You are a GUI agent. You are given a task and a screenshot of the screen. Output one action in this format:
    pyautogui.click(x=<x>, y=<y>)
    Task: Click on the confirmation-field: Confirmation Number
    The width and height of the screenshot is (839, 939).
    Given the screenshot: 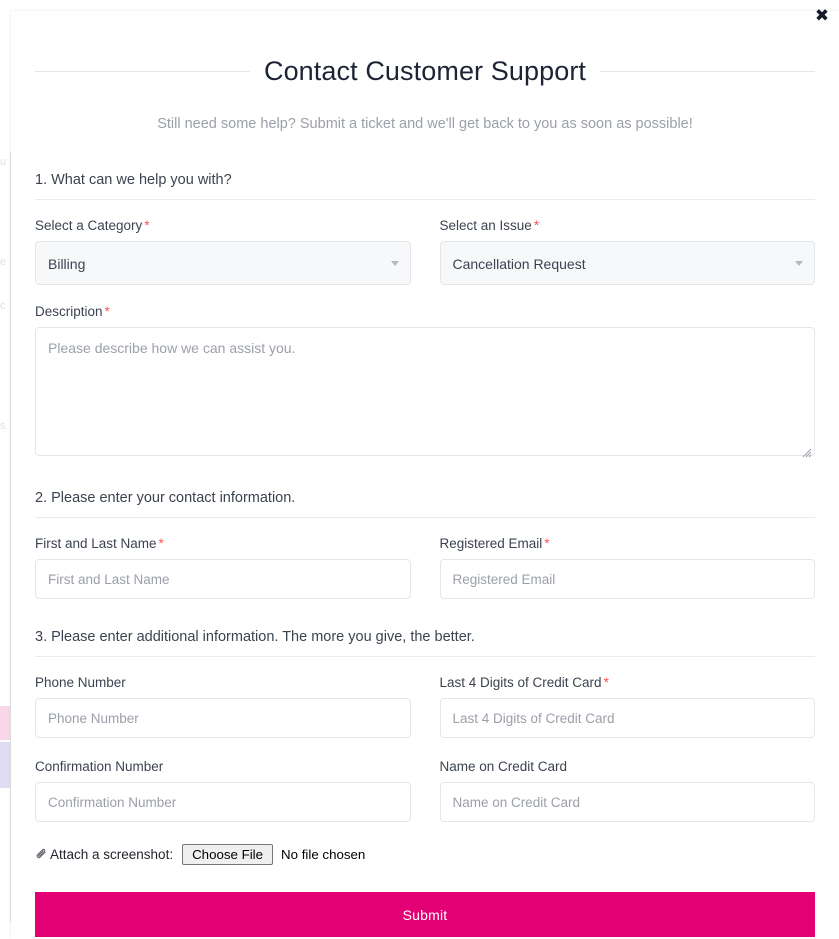 What is the action you would take?
    pyautogui.click(x=223, y=790)
    